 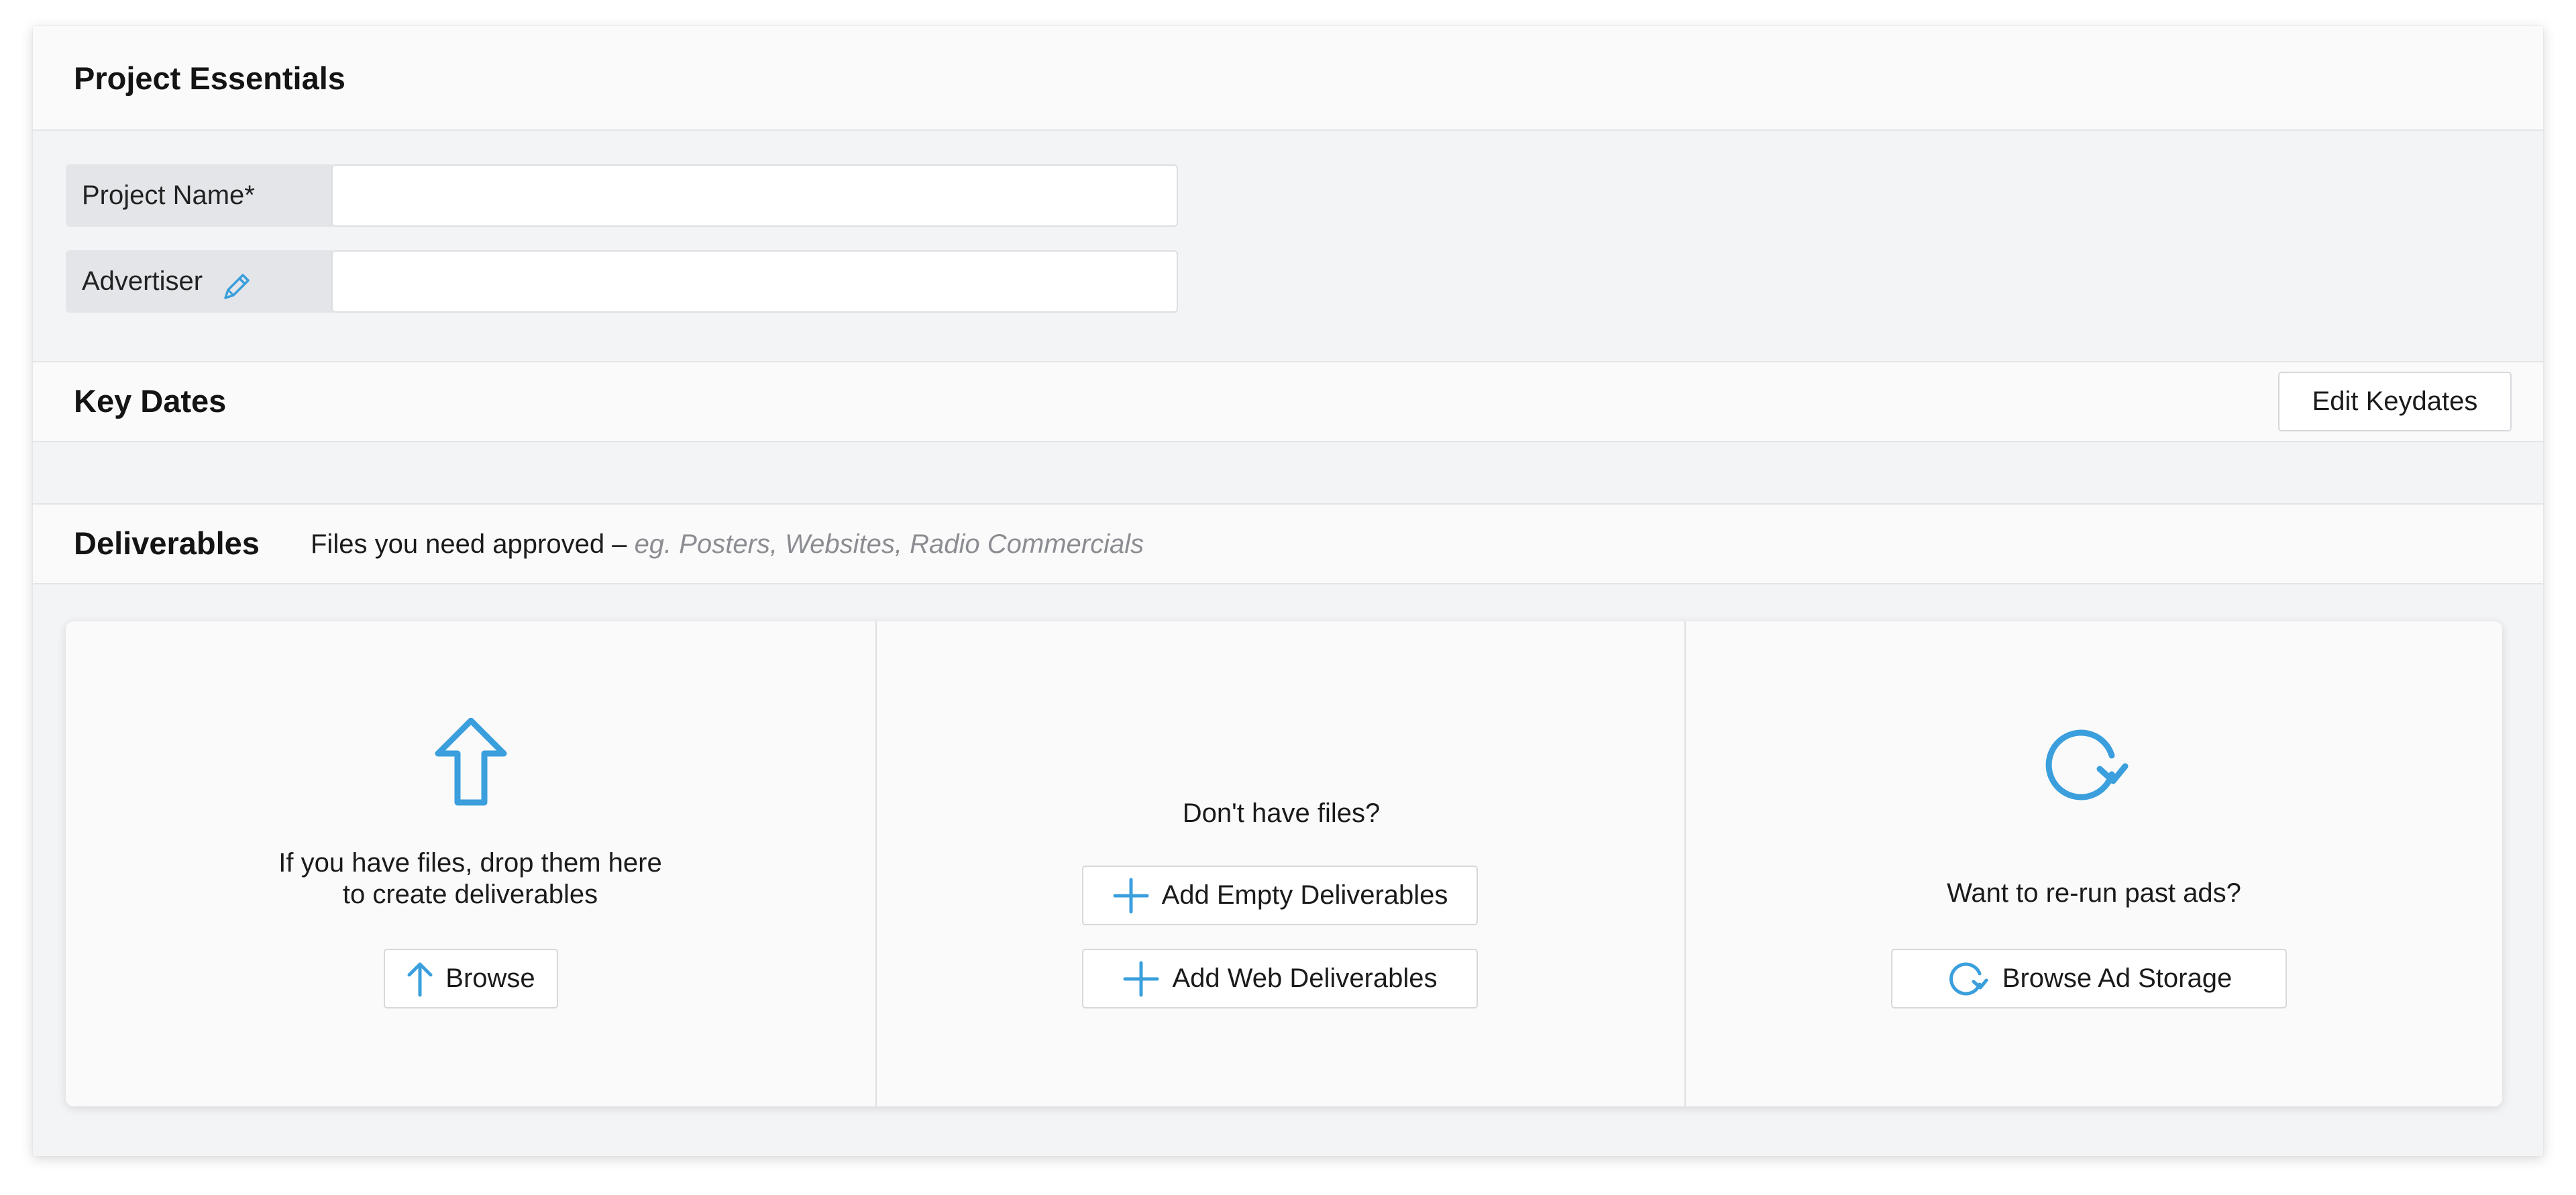 I want to click on browse-label: Browse, so click(x=490, y=978).